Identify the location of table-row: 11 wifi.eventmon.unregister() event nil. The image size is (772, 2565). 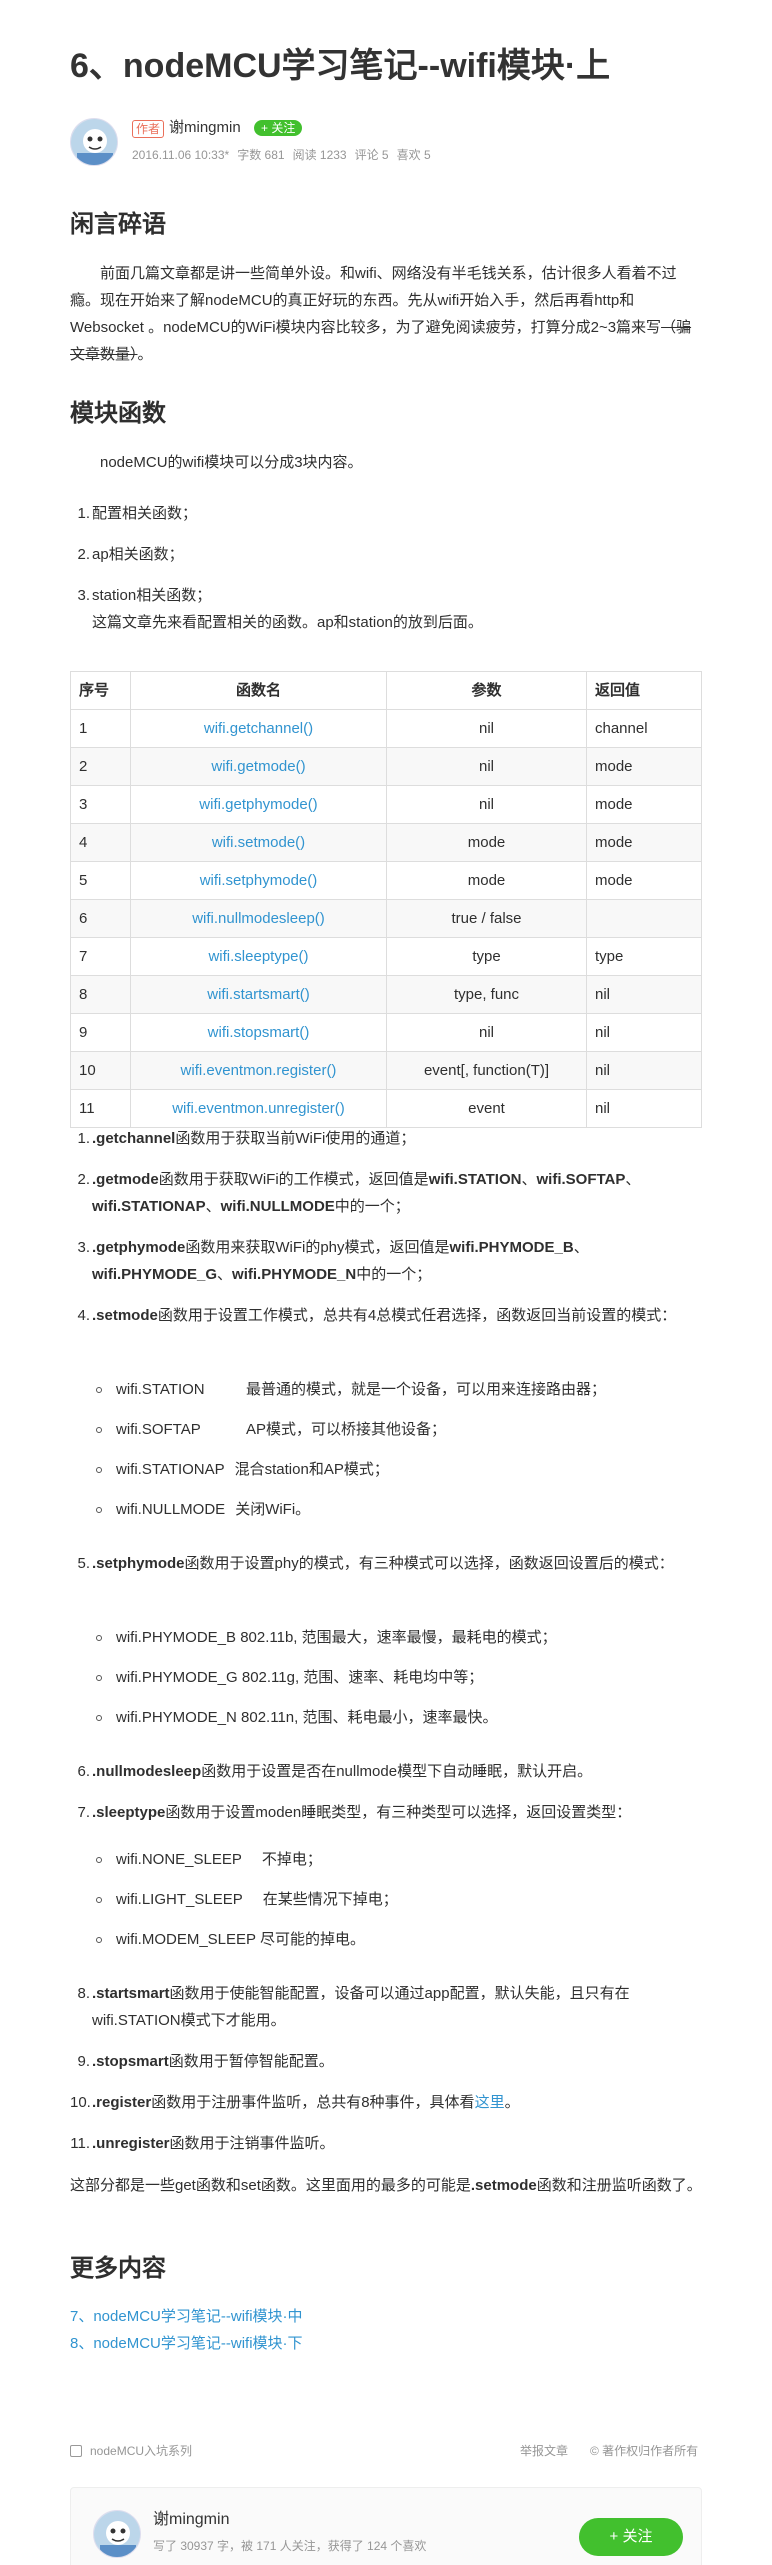
(386, 1108).